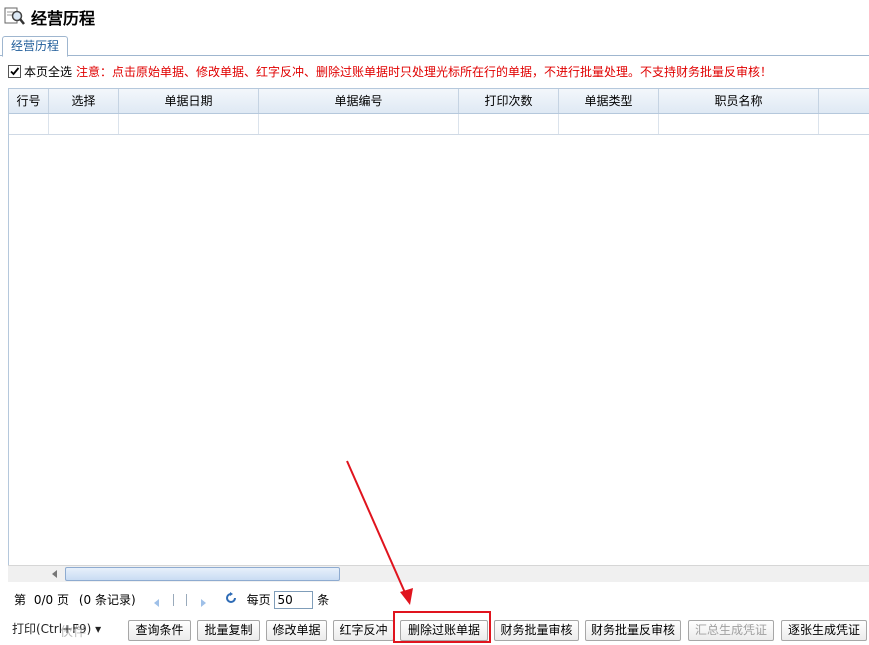 This screenshot has height=645, width=869. Describe the element at coordinates (434, 55) in the screenshot. I see `tab-strip-border` at that location.